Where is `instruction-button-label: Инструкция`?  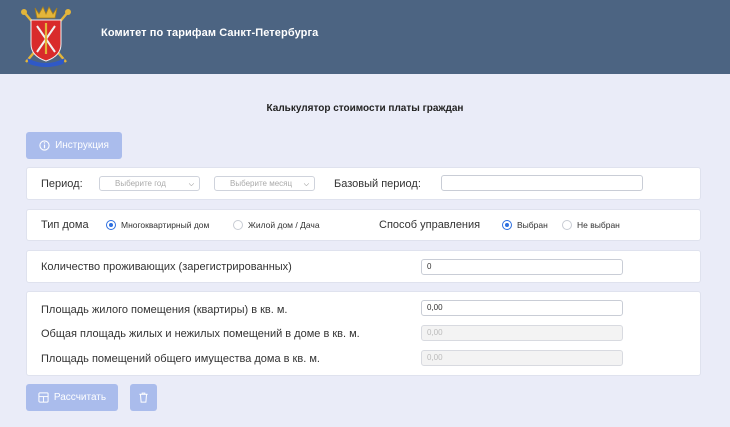 instruction-button-label: Инструкция is located at coordinates (82, 145).